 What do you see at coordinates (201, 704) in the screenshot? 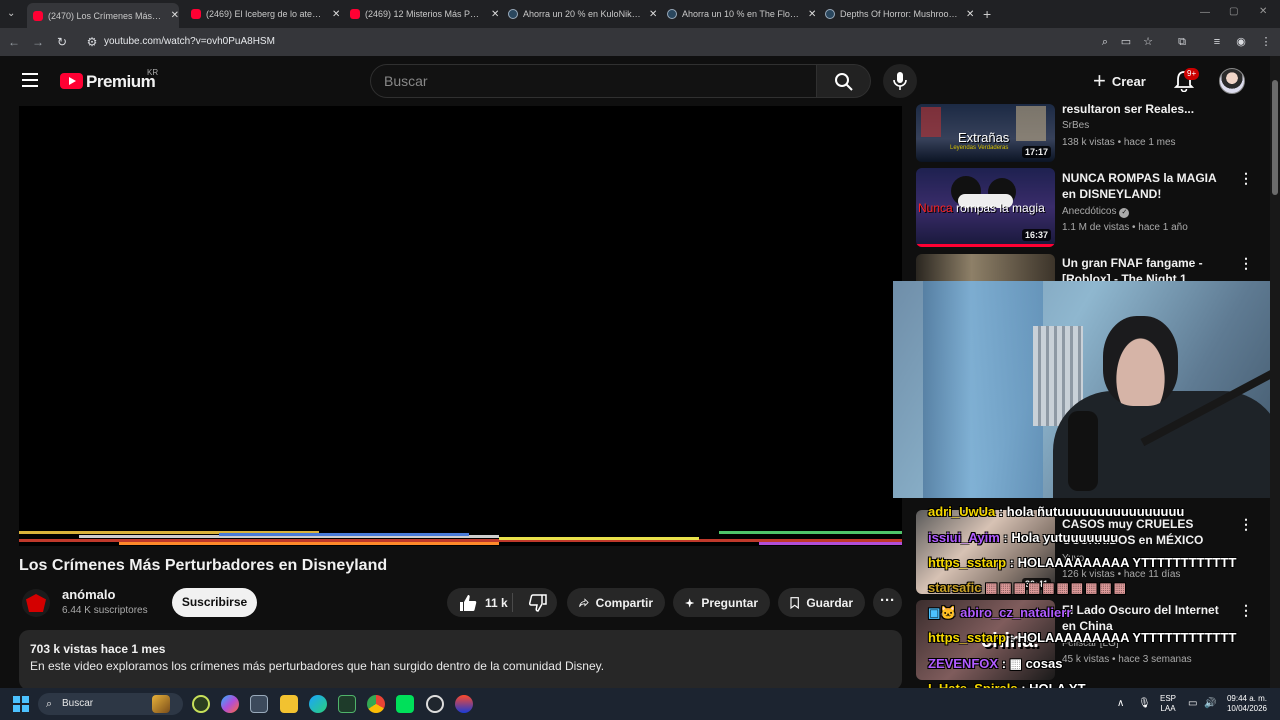
I see `xbox-icon` at bounding box center [201, 704].